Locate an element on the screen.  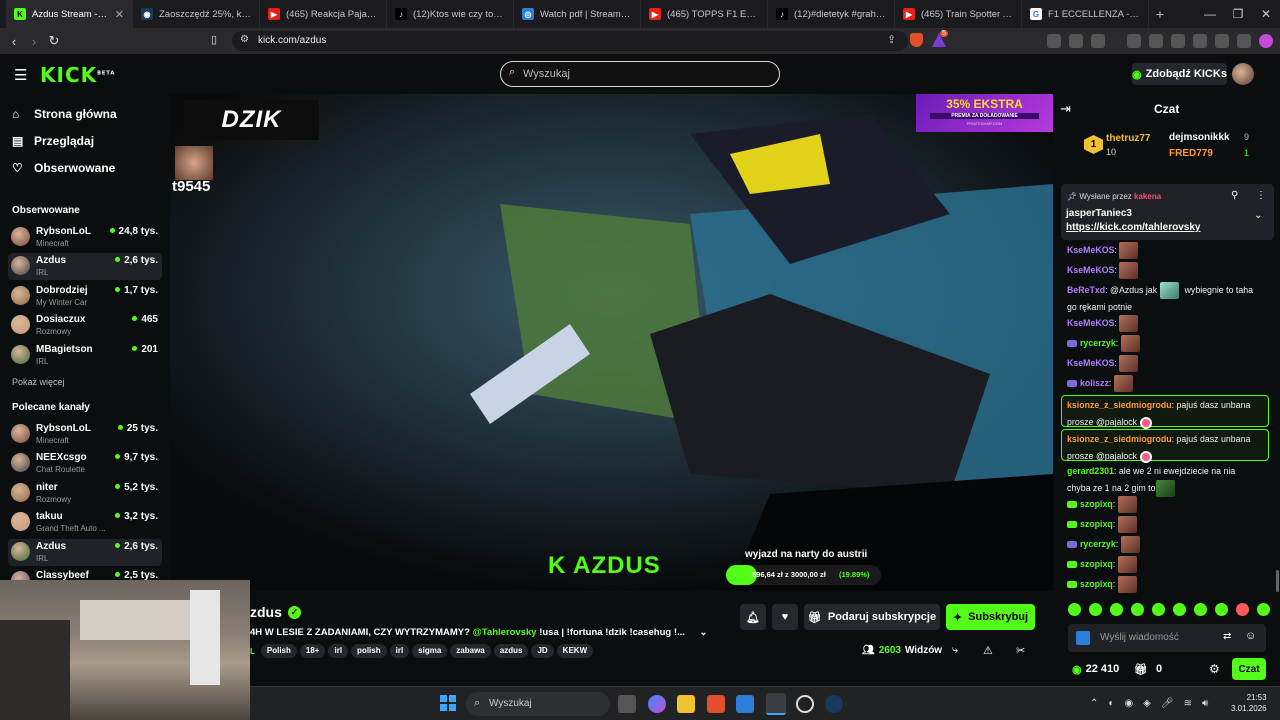
browser-tab: ▶ (465) TOPPS F1 ECCELLENZ is located at coordinates (704, 14).